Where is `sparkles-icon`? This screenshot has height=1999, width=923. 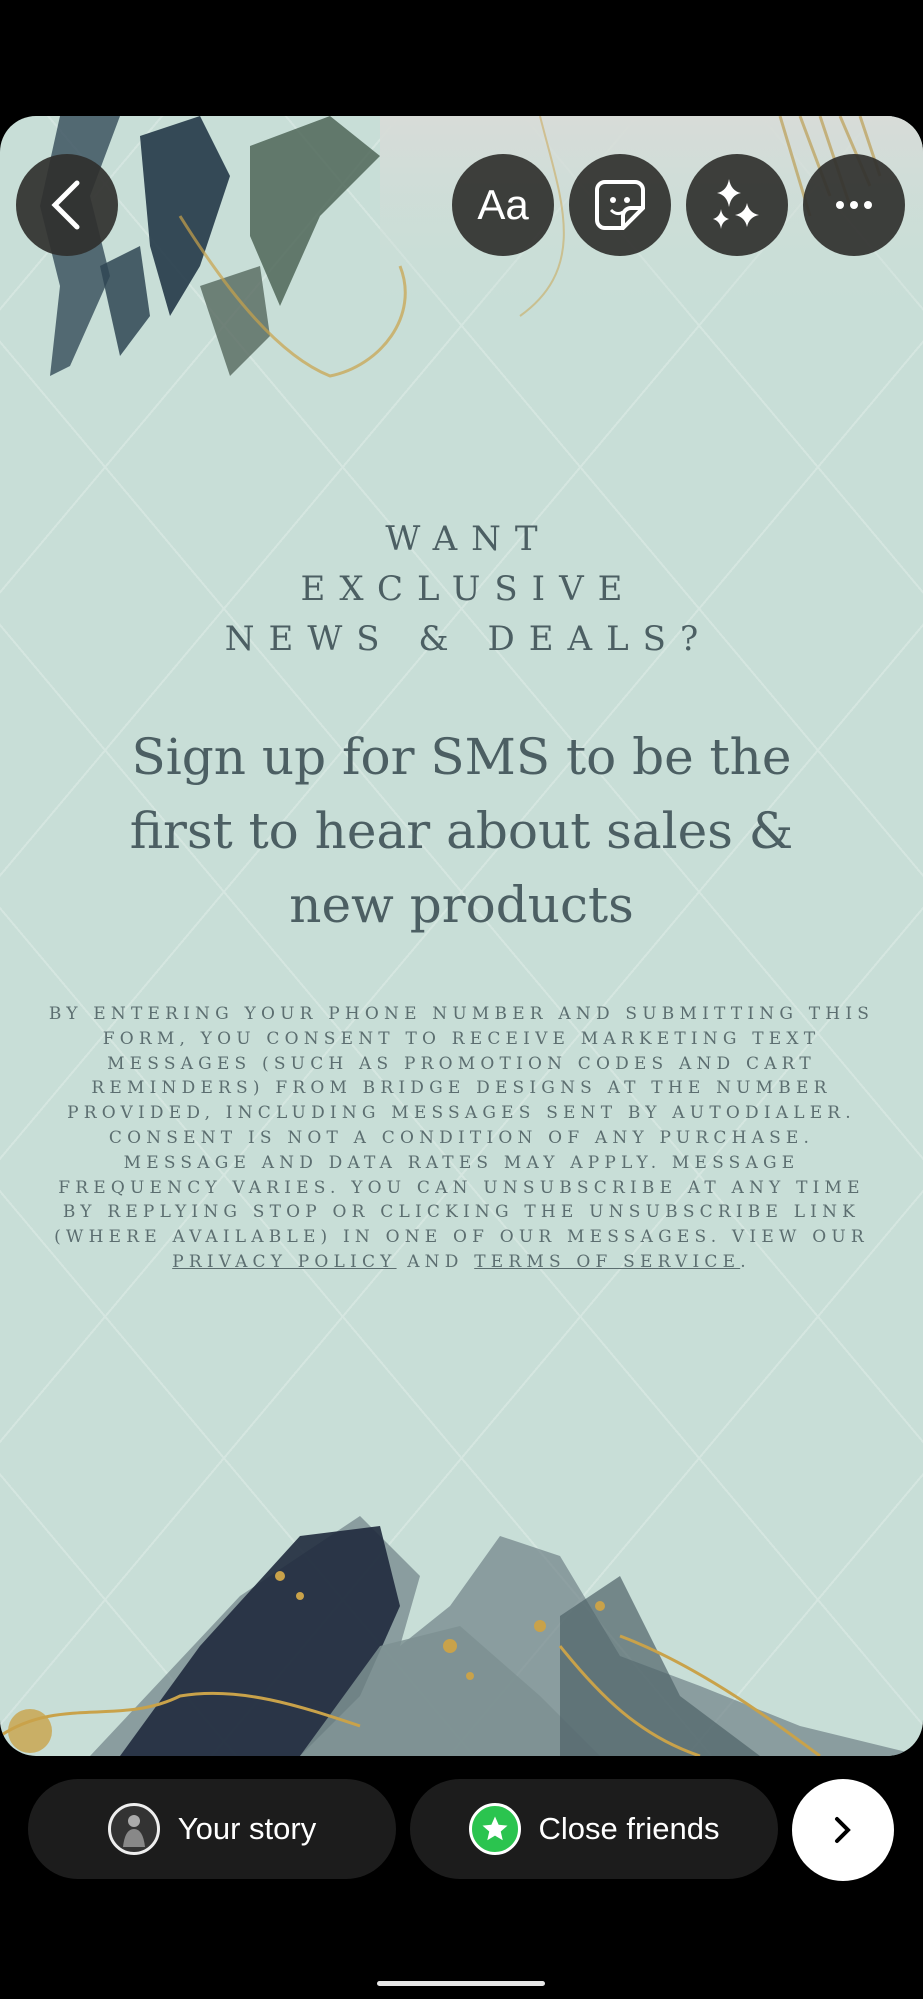 sparkles-icon is located at coordinates (736, 204).